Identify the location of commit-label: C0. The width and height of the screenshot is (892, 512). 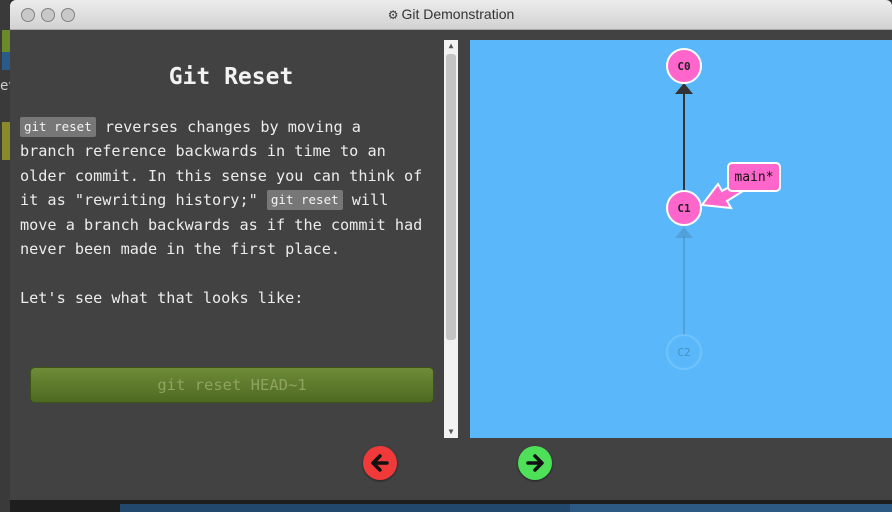
(683, 66).